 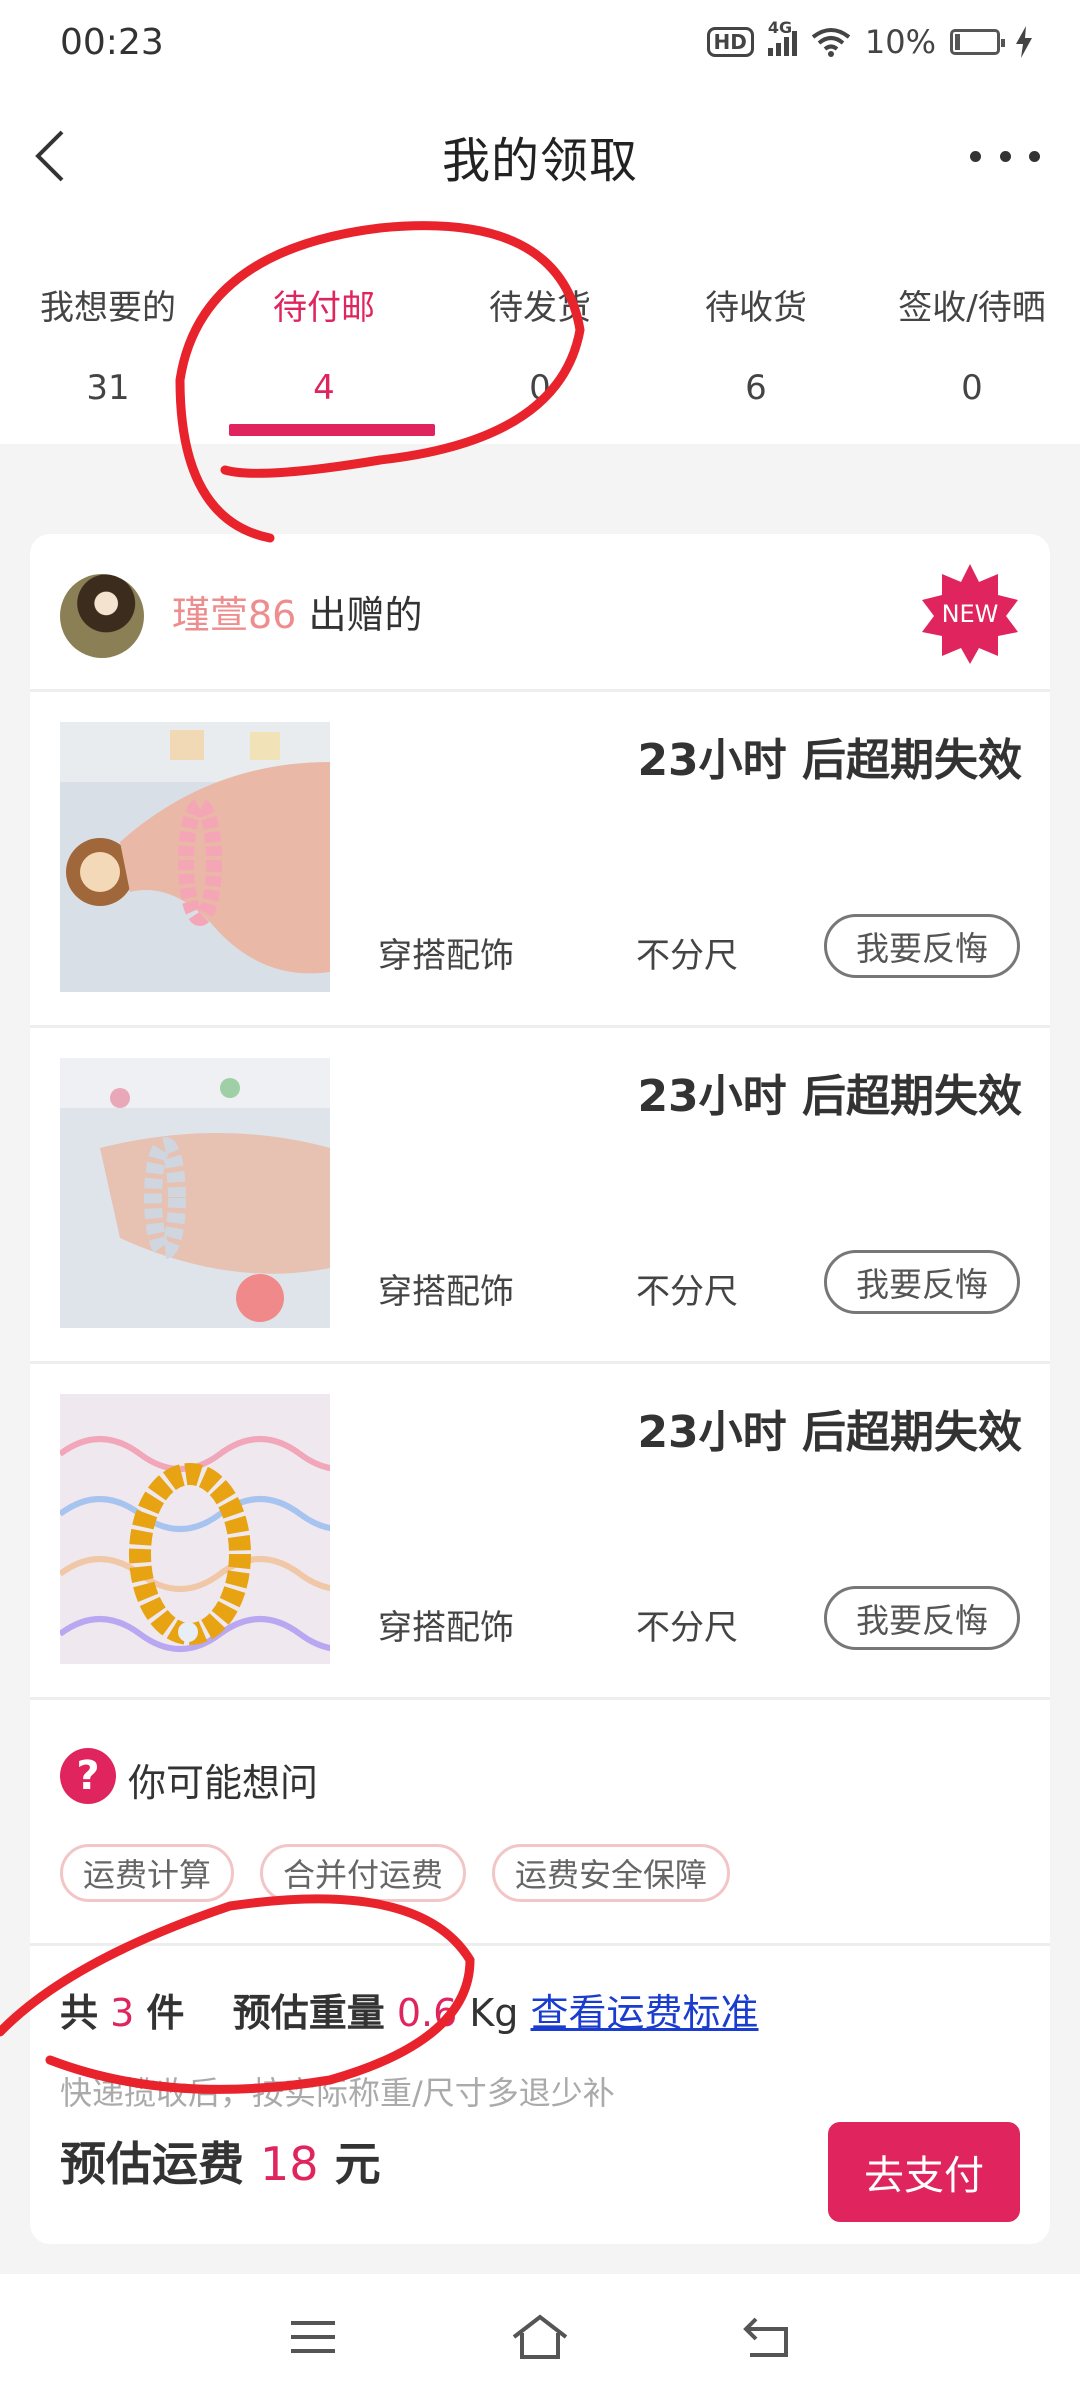 I want to click on estimated-fee: 预估运费 18 元, so click(x=220, y=2161).